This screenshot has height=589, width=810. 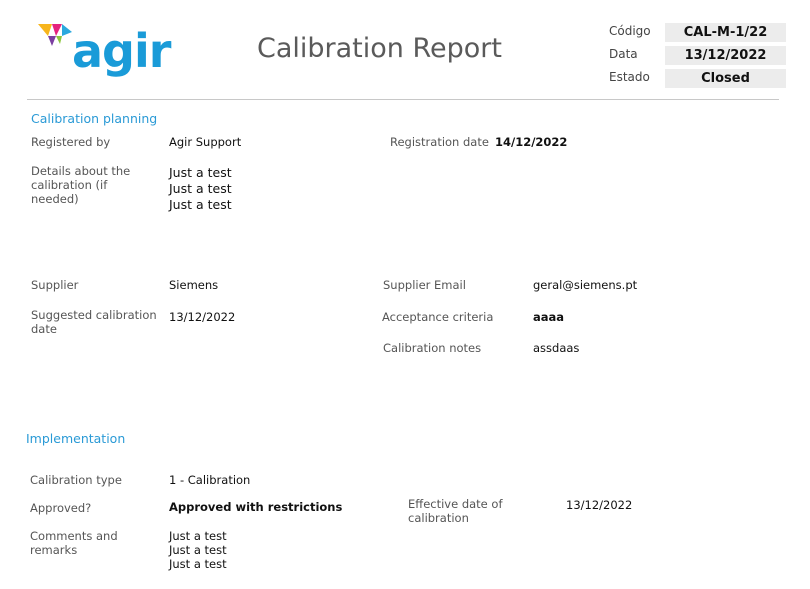 I want to click on details-value: Just a test Just a test Just a test, so click(x=200, y=188).